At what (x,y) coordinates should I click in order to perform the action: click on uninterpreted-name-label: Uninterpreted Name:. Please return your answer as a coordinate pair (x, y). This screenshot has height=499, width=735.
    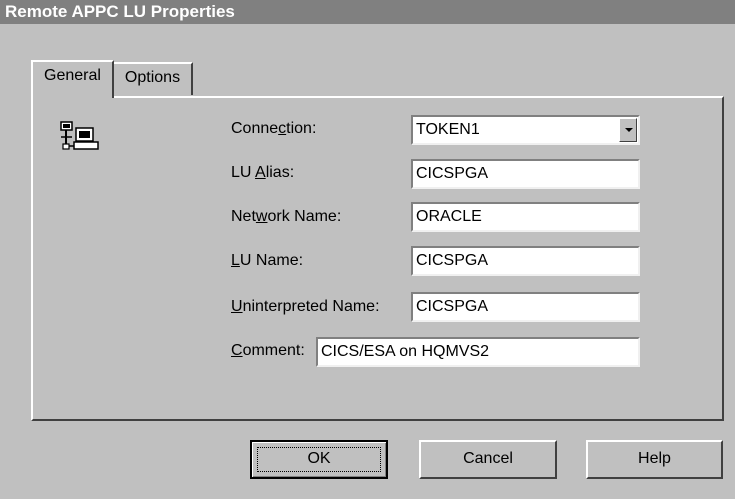
    Looking at the image, I should click on (305, 306).